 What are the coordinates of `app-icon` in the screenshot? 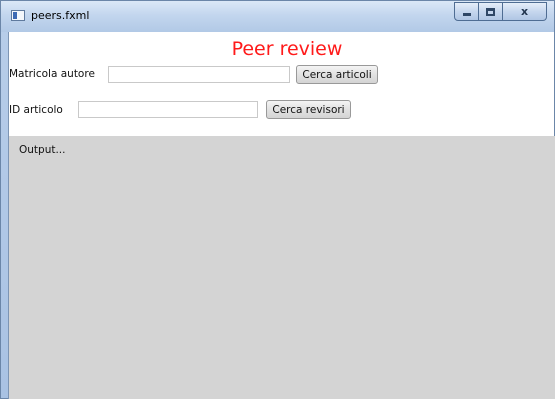 It's located at (18, 15).